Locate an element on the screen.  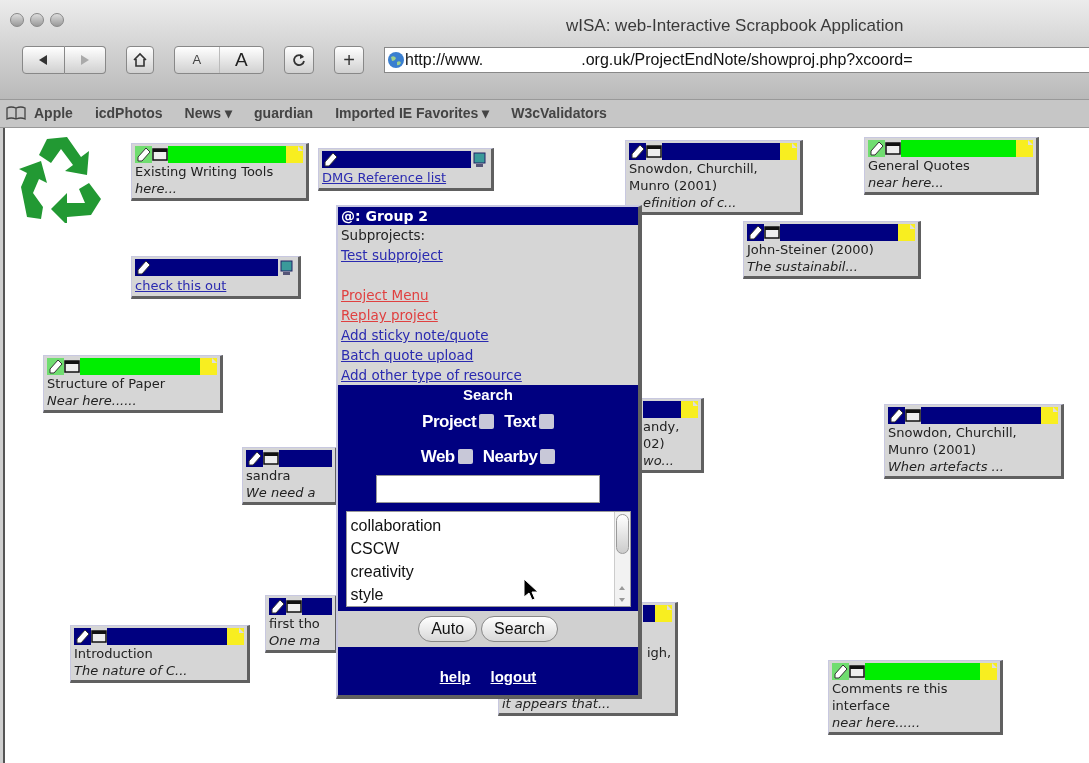
scrollbar-thumb is located at coordinates (622, 534).